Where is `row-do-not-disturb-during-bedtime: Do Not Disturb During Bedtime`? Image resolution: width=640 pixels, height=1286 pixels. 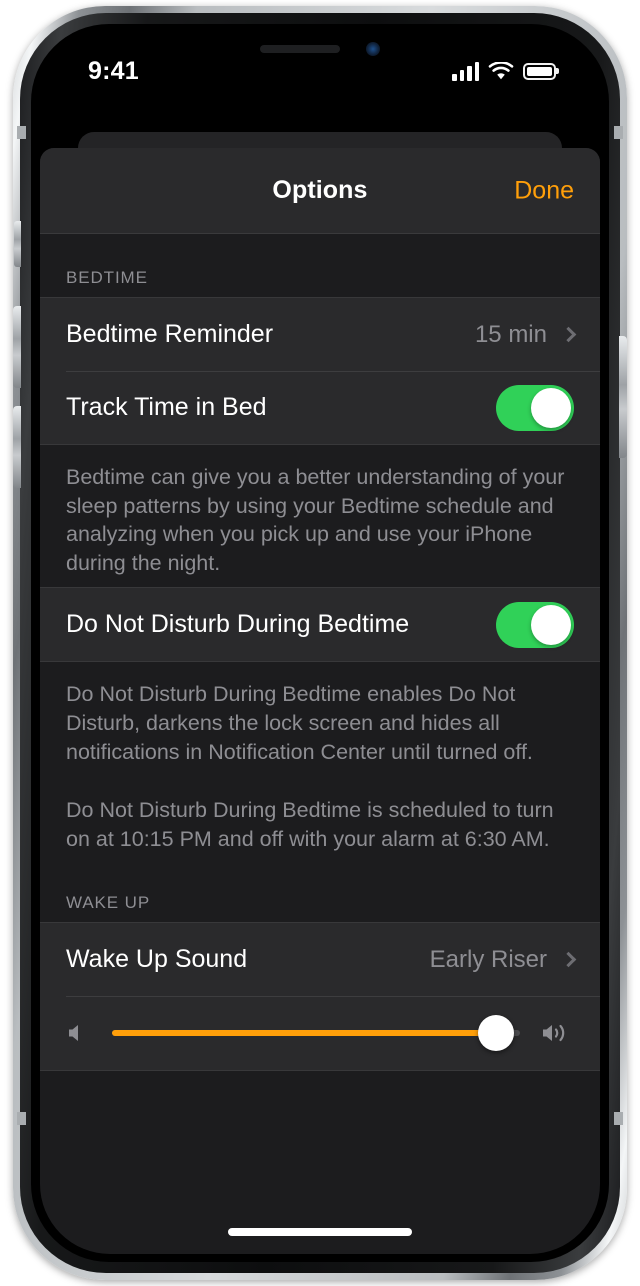 row-do-not-disturb-during-bedtime: Do Not Disturb During Bedtime is located at coordinates (320, 624).